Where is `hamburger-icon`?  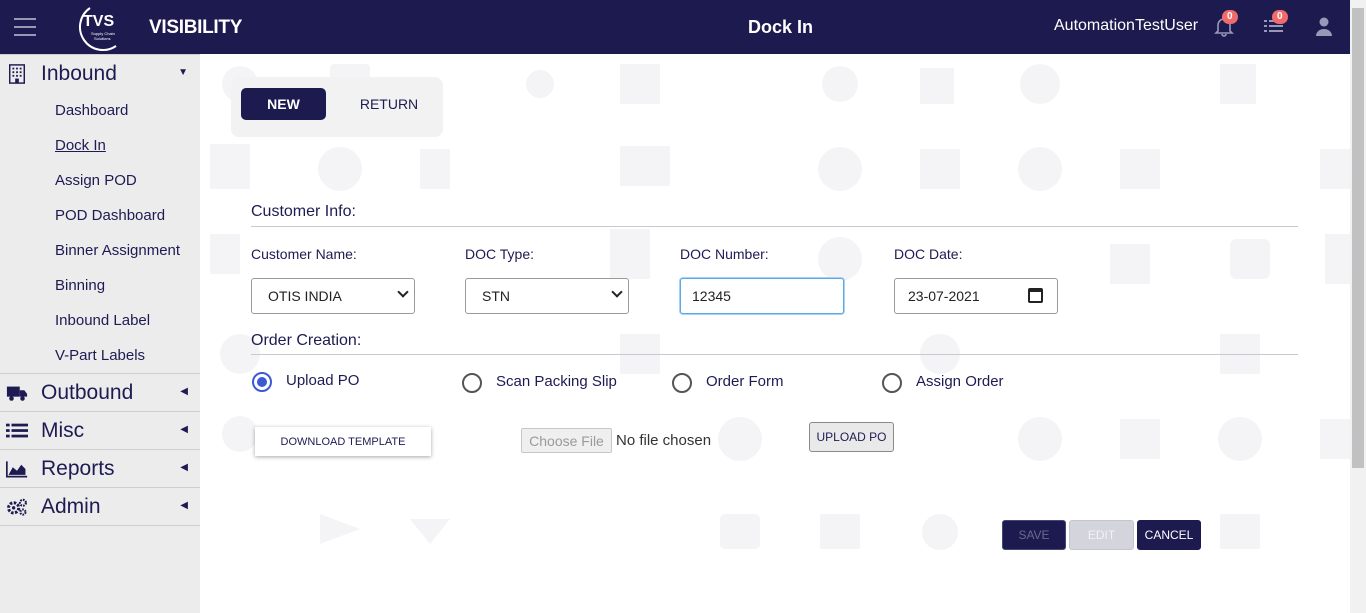 hamburger-icon is located at coordinates (25, 27).